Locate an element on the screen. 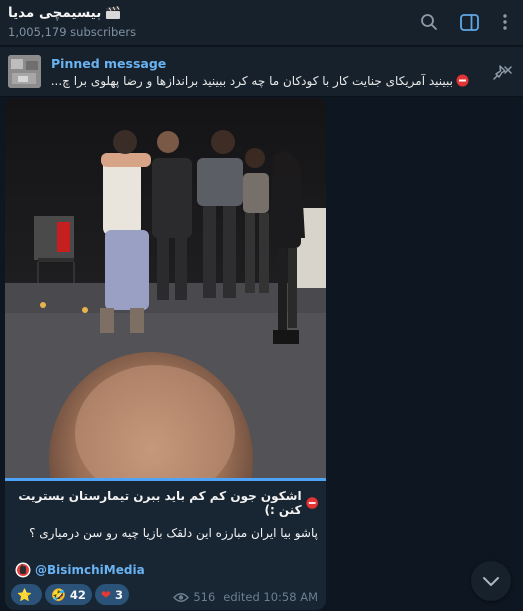 This screenshot has height=611, width=523. sidebar-toggle-icon is located at coordinates (469, 22).